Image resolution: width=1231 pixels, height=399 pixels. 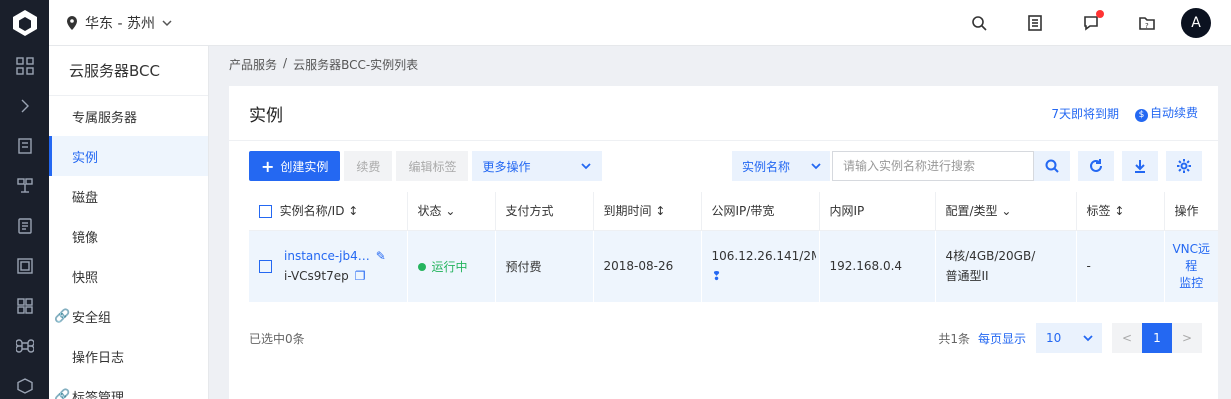 What do you see at coordinates (877, 266) in the screenshot?
I see `cell-private-ip: 192.168.0.4` at bounding box center [877, 266].